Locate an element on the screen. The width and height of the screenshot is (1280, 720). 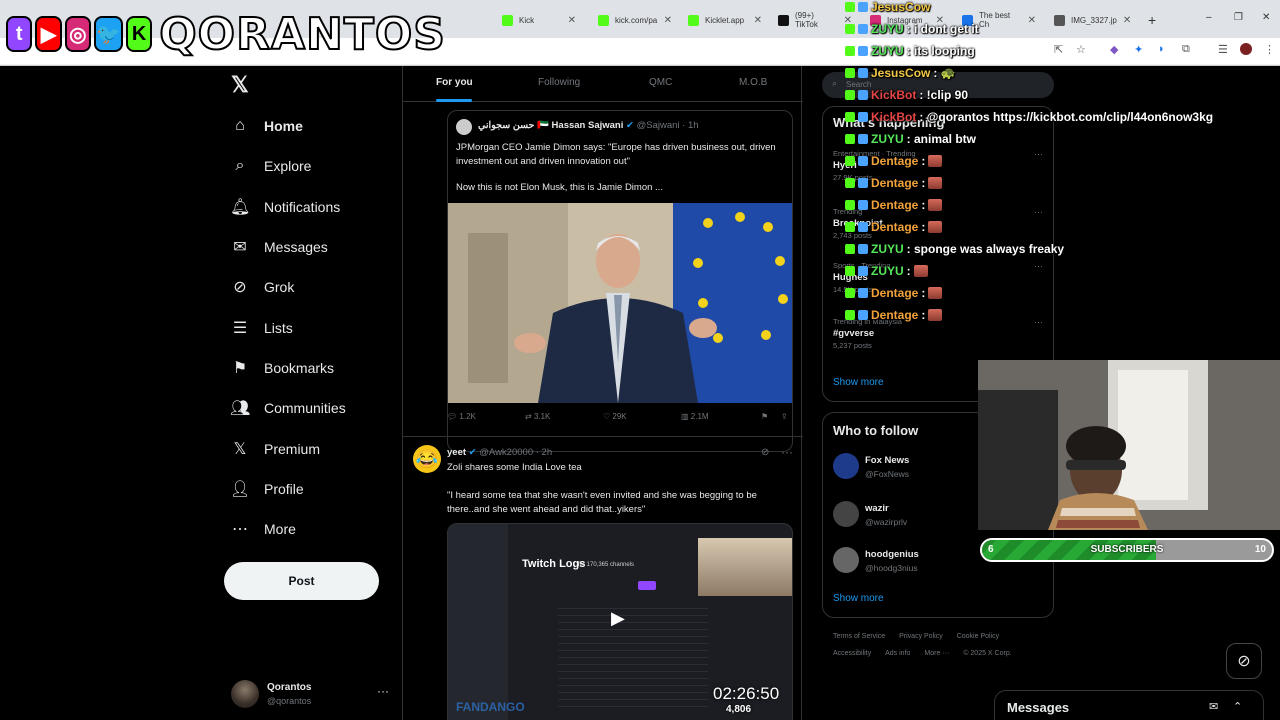
verified-badge-icon: ✔ is located at coordinates (472, 452).